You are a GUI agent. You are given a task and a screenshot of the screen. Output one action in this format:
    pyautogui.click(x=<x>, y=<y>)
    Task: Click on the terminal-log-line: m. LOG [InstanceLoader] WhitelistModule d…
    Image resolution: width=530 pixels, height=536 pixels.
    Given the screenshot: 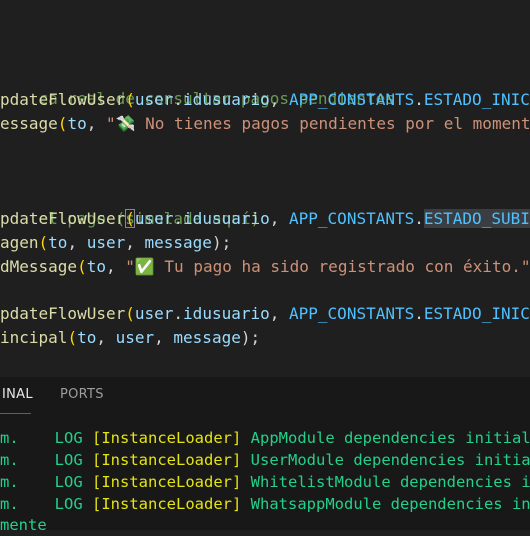 What is the action you would take?
    pyautogui.click(x=265, y=482)
    